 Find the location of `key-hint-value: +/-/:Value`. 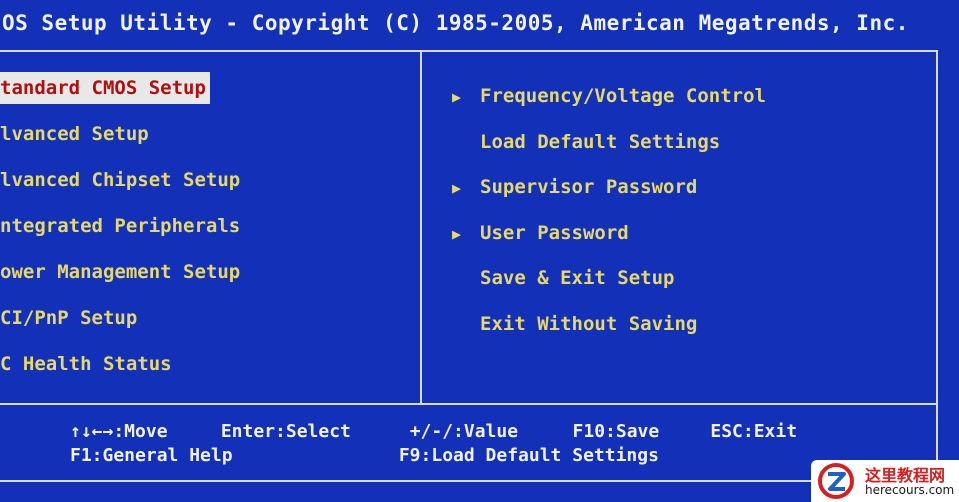

key-hint-value: +/-/:Value is located at coordinates (464, 431).